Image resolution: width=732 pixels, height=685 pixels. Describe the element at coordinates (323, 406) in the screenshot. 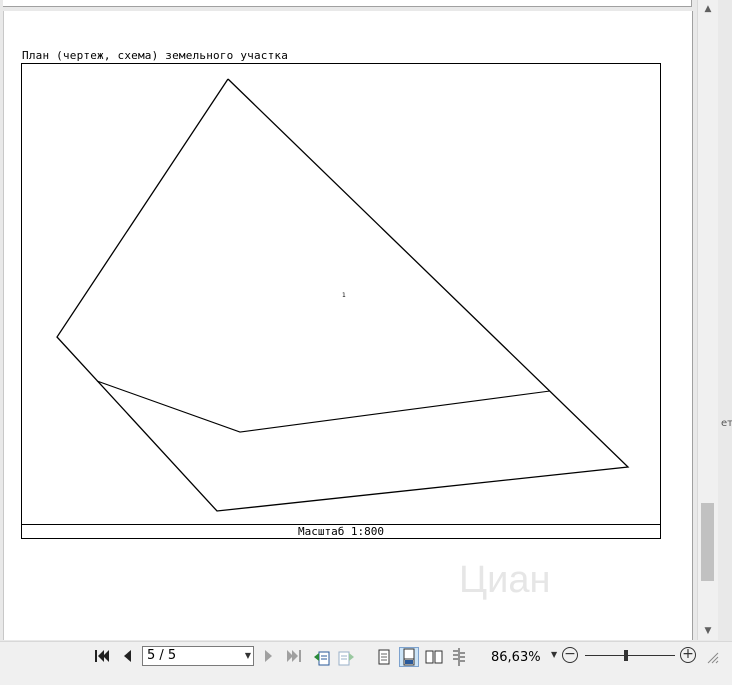

I see `parcel-boundary-inner` at that location.